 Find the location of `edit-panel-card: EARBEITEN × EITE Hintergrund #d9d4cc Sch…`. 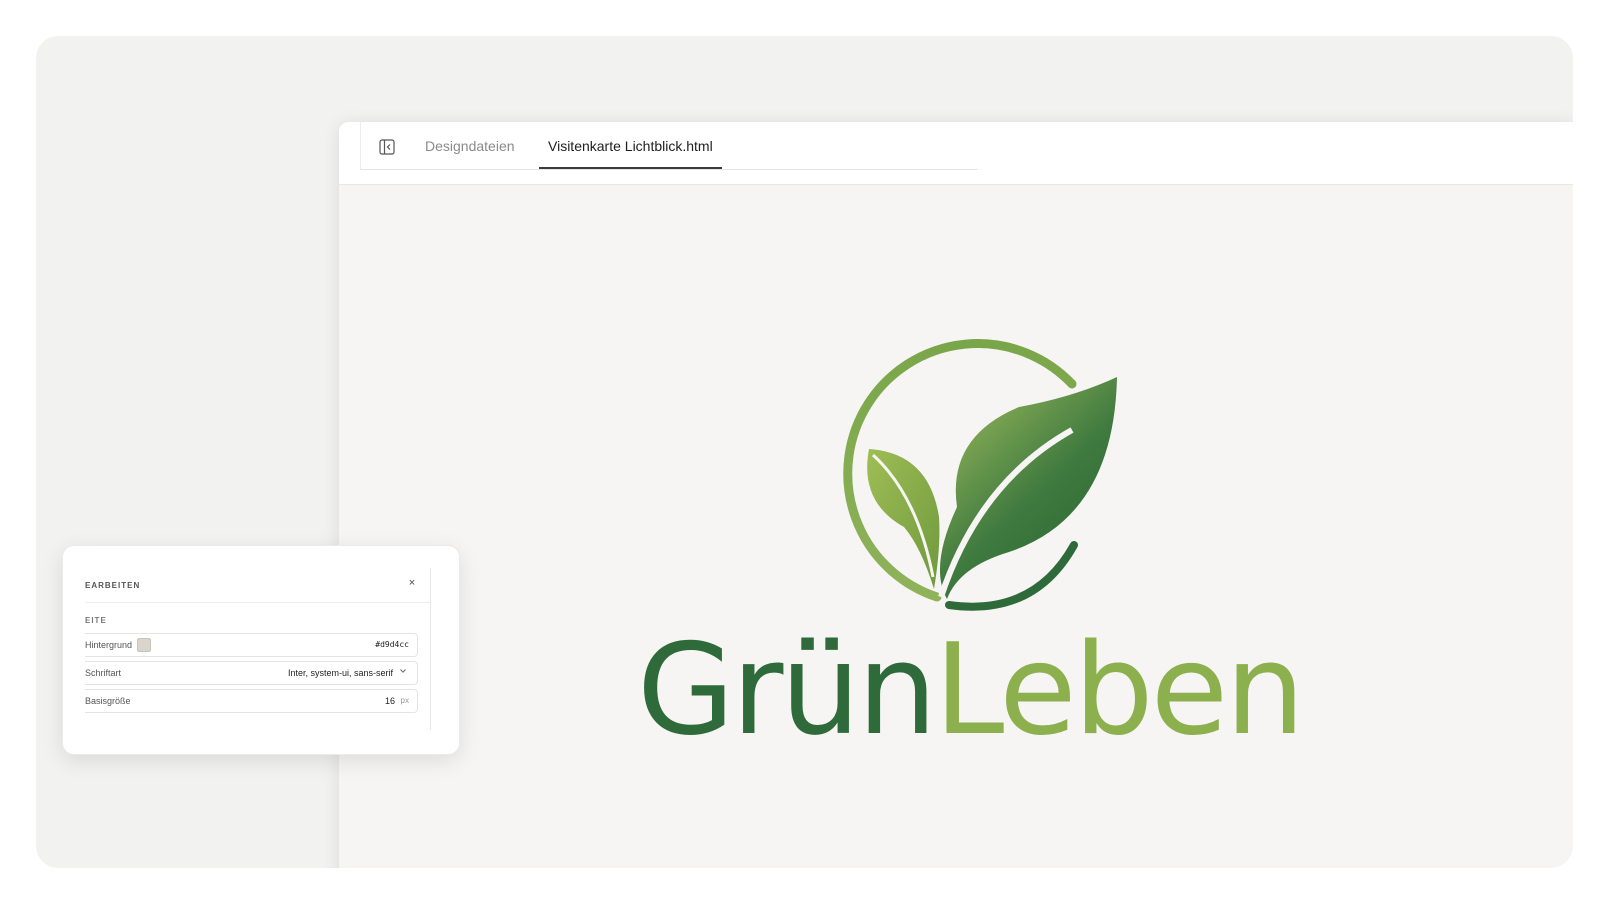

edit-panel-card: EARBEITEN × EITE Hintergrund #d9d4cc Sch… is located at coordinates (261, 650).